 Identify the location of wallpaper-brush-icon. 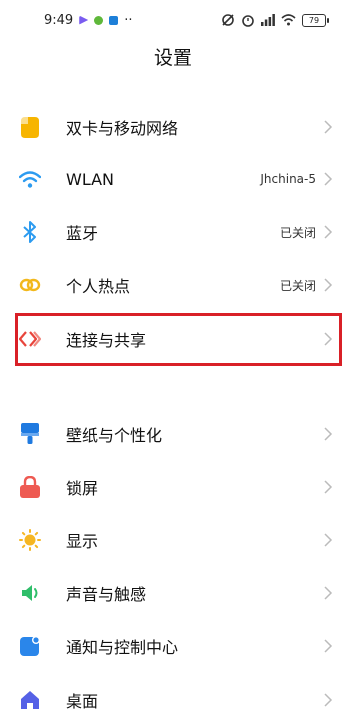
(30, 434).